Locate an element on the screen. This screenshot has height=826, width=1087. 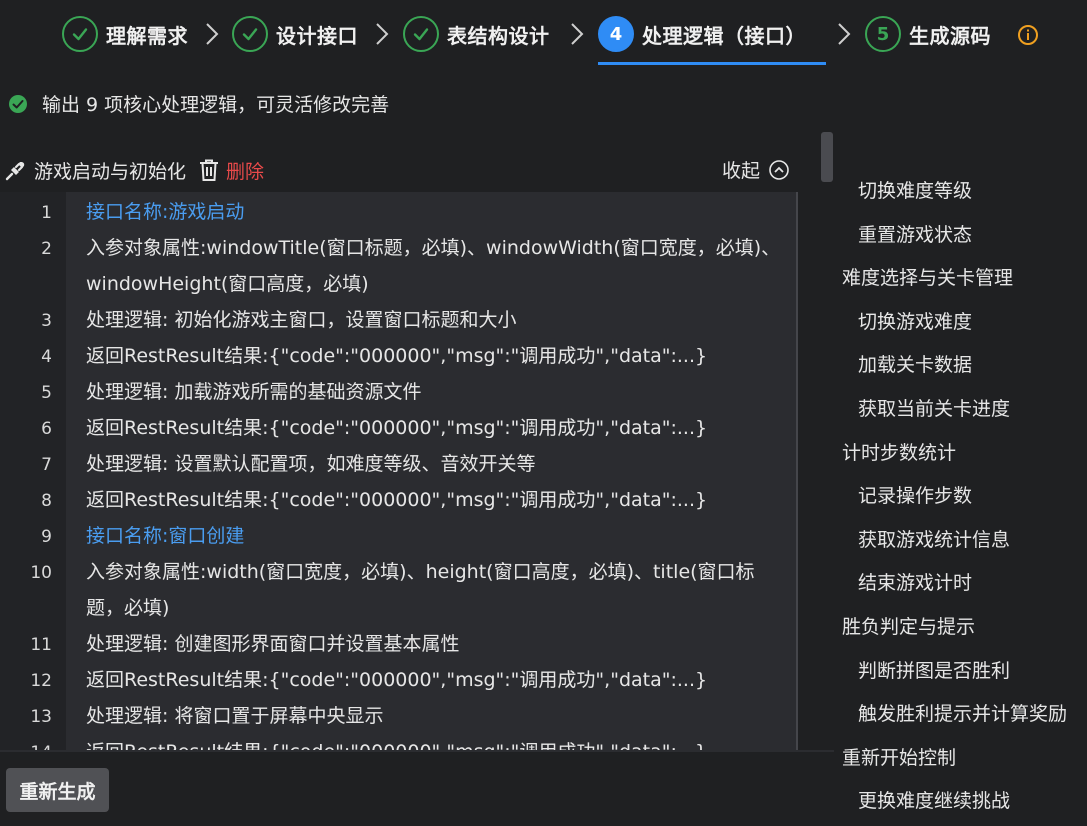
outline-sub-item: 加载关卡数据 is located at coordinates (915, 363).